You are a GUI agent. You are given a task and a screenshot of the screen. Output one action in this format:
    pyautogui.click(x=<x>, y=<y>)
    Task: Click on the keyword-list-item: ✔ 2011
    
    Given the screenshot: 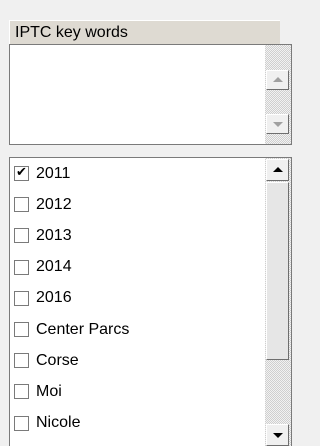 What is the action you would take?
    pyautogui.click(x=137, y=173)
    